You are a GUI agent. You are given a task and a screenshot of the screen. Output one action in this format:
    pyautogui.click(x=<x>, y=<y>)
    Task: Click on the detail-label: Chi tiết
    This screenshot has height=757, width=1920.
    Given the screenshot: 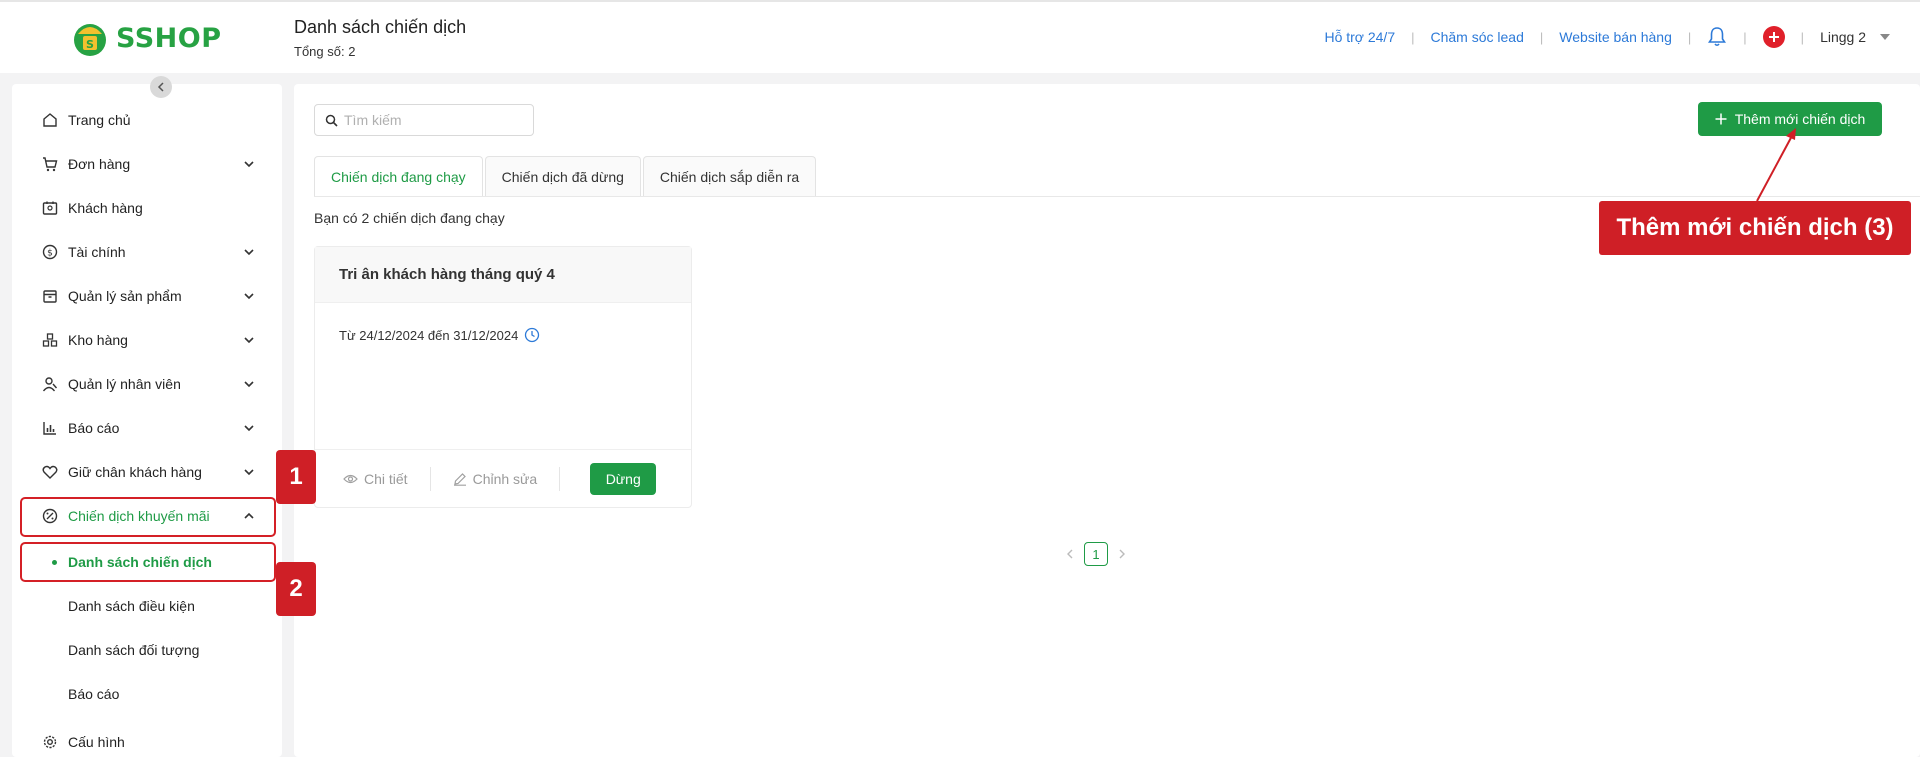 What is the action you would take?
    pyautogui.click(x=386, y=478)
    